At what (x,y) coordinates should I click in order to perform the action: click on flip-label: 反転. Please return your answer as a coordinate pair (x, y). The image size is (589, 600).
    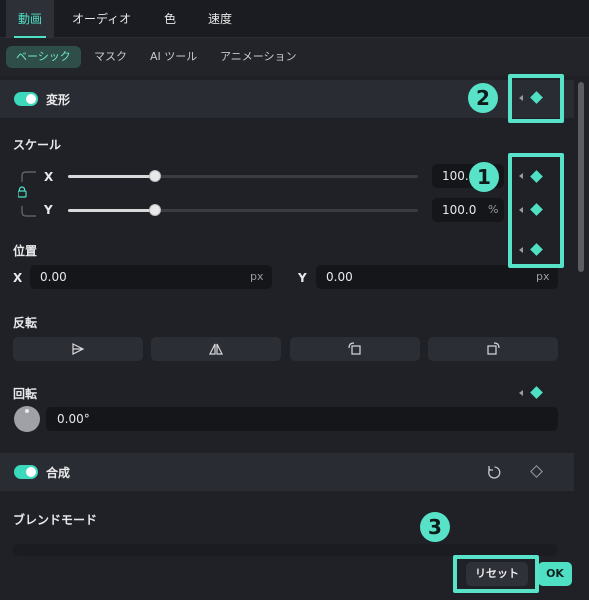
    Looking at the image, I should click on (25, 323).